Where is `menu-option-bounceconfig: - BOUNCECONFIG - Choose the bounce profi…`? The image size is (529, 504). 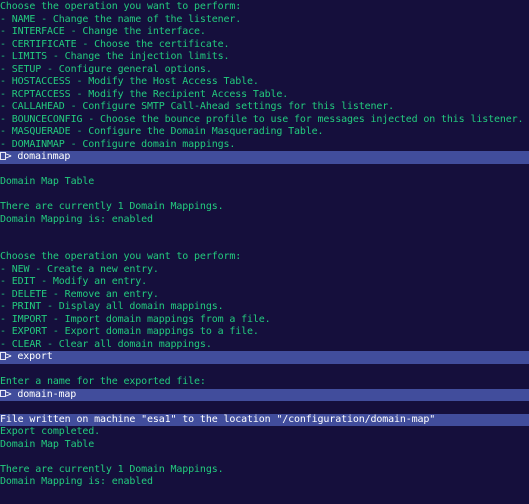
menu-option-bounceconfig: - BOUNCECONFIG - Choose the bounce profi… is located at coordinates (262, 119).